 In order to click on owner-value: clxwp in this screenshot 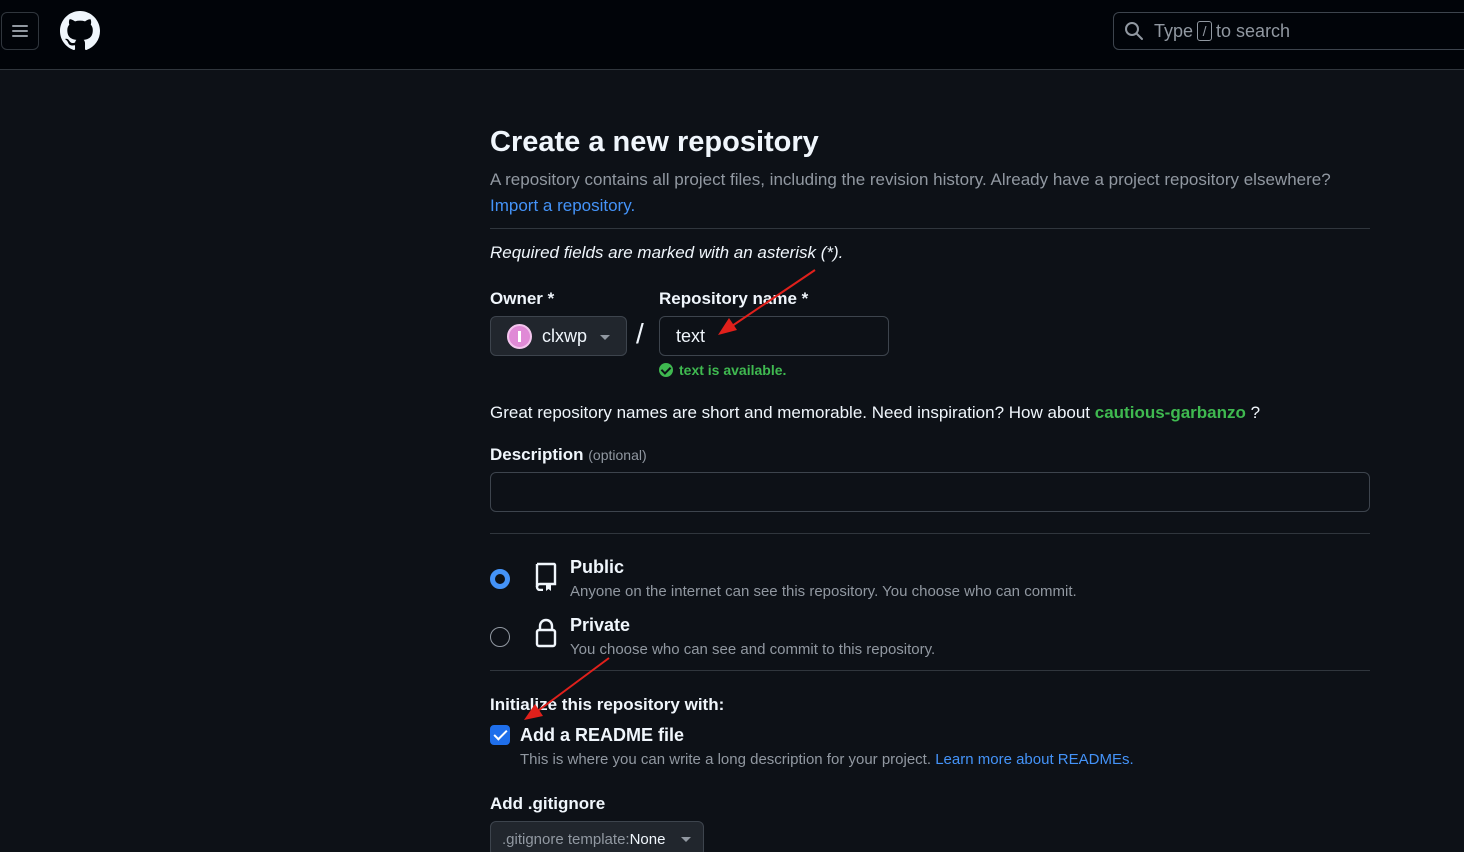, I will do `click(565, 335)`.